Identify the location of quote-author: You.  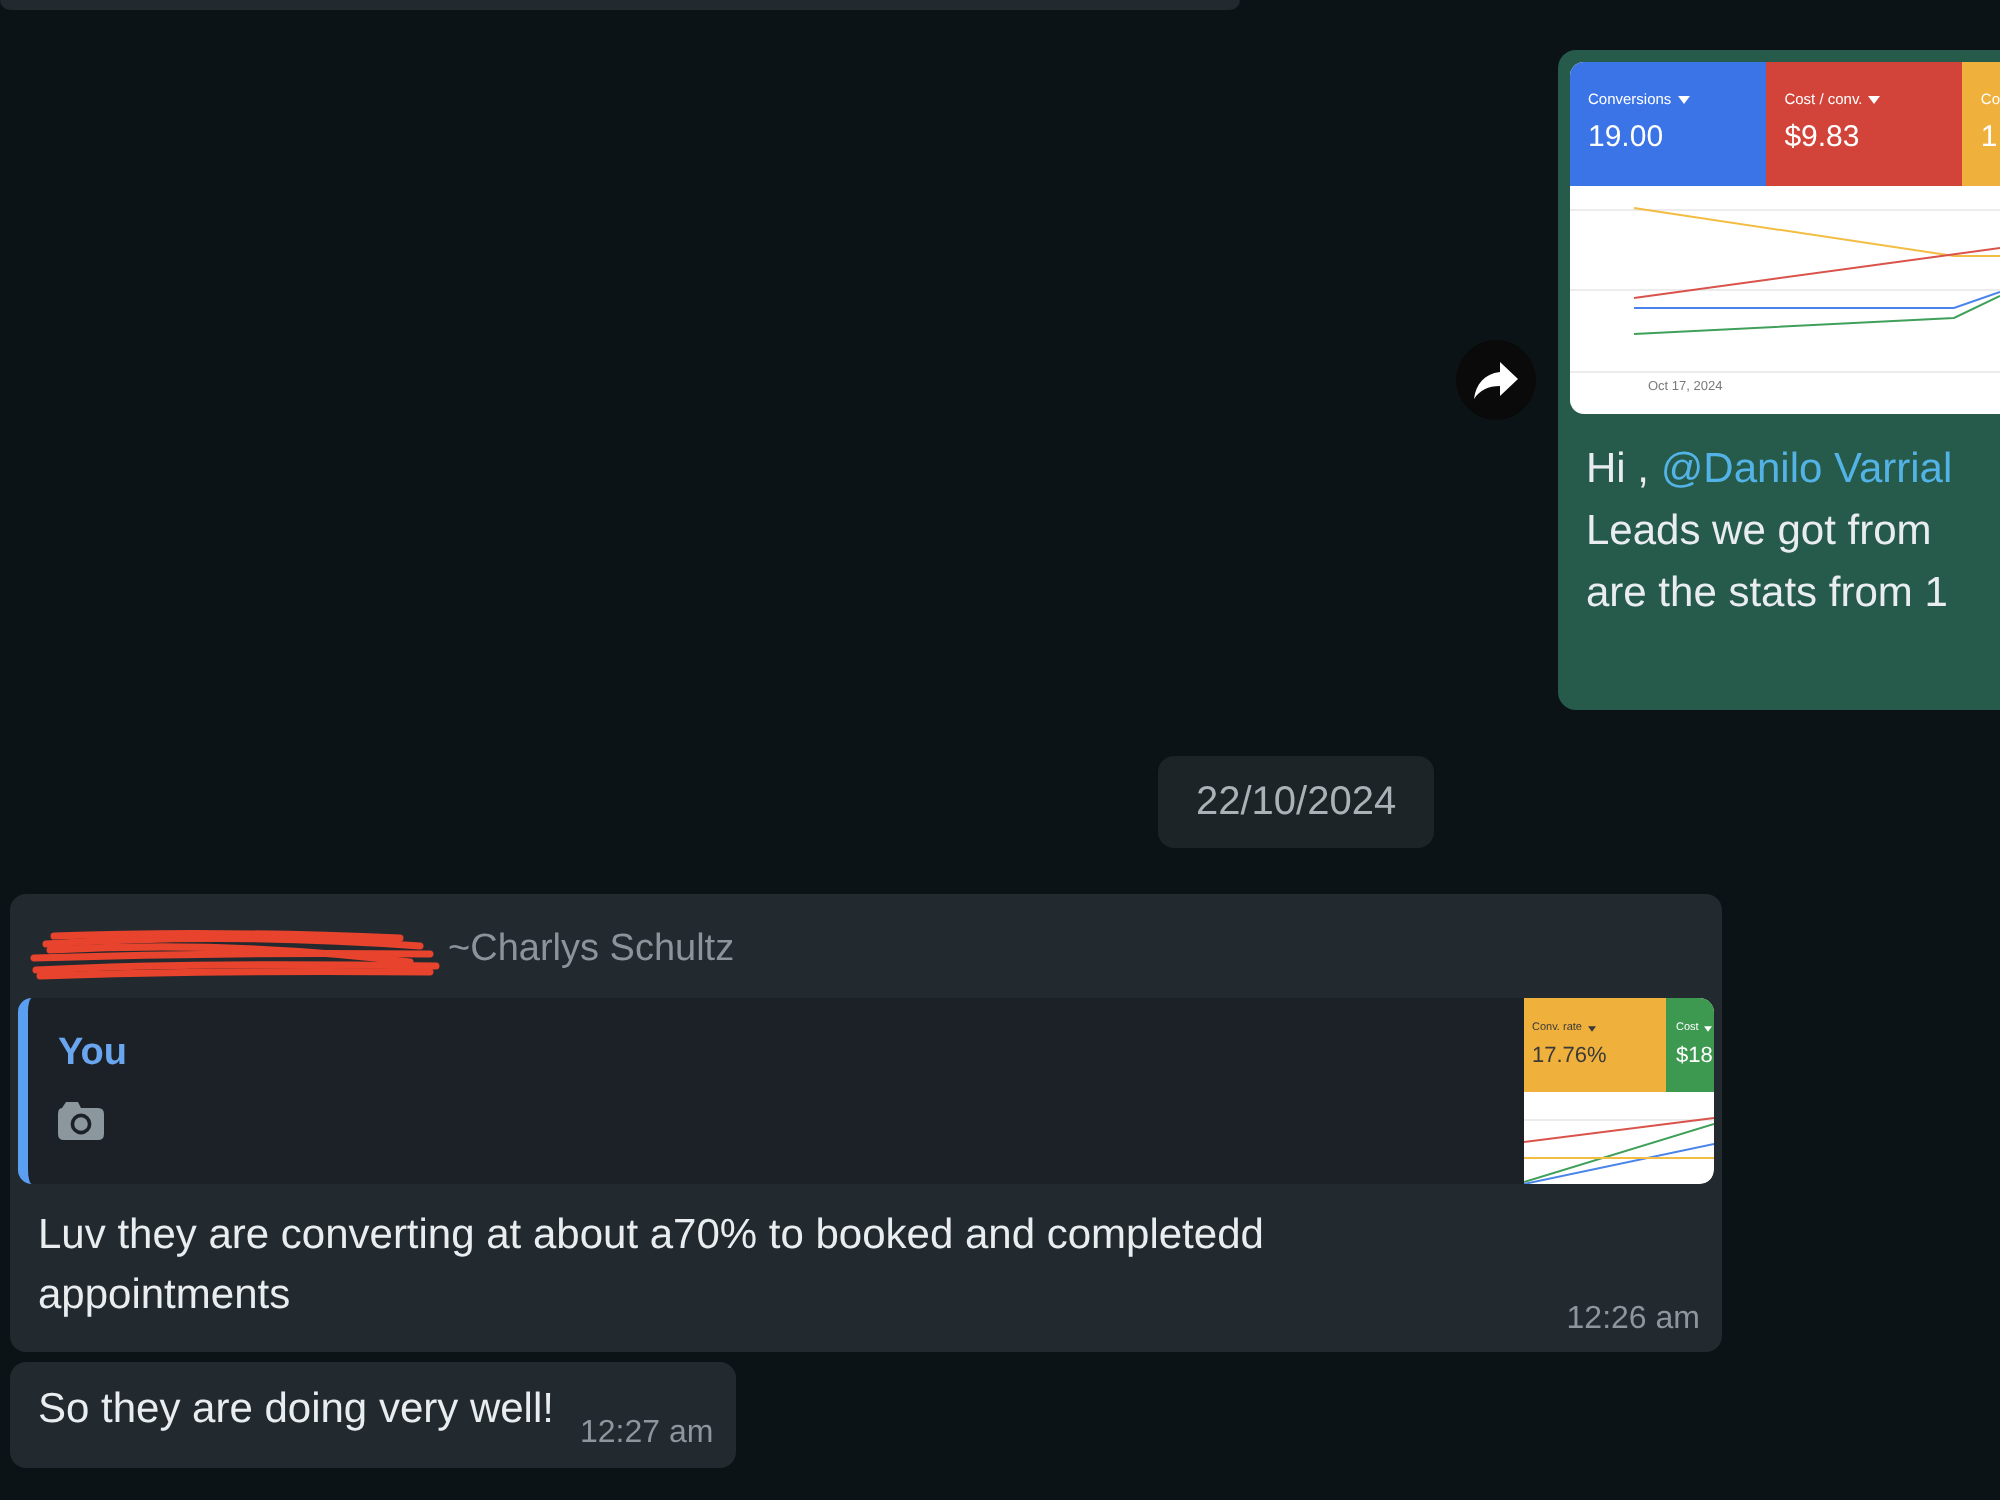
(92, 1054).